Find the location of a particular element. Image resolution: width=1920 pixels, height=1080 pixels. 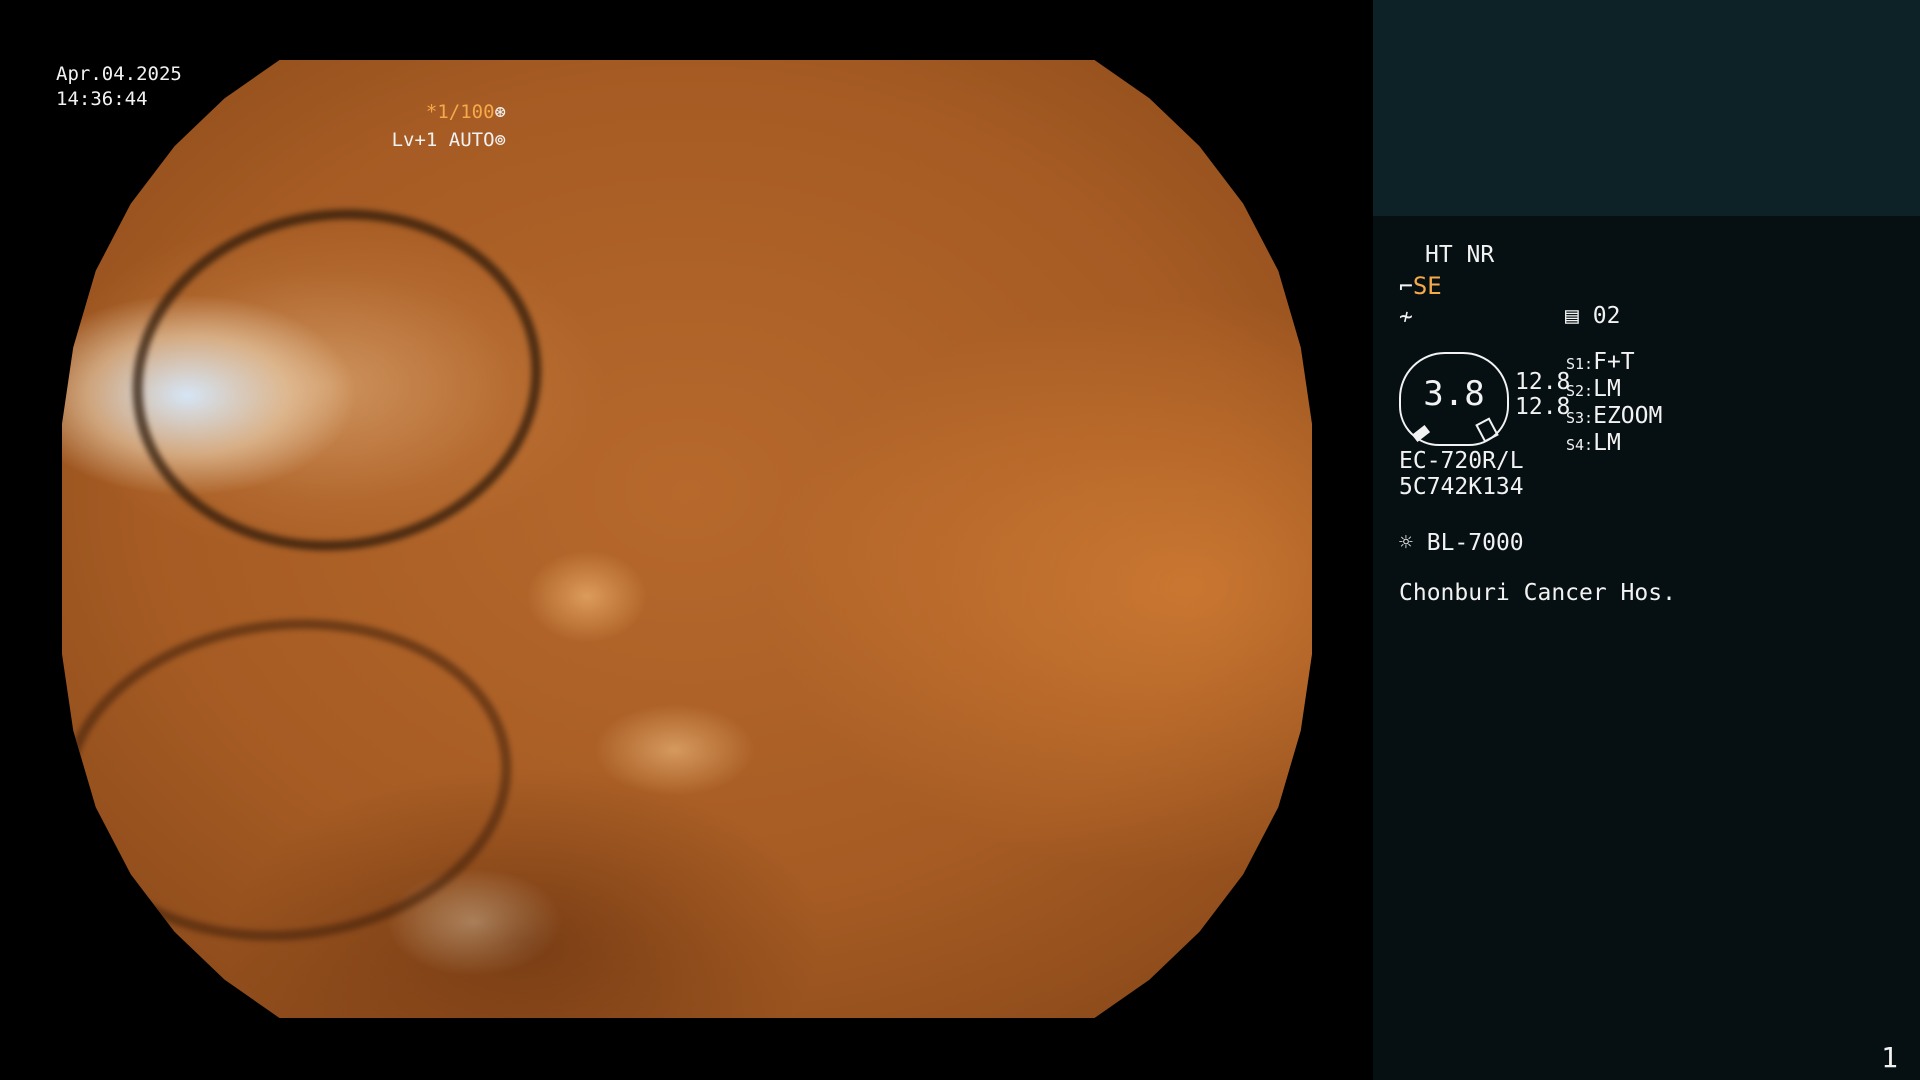

zoom-gauge: 3.8 is located at coordinates (1454, 399).